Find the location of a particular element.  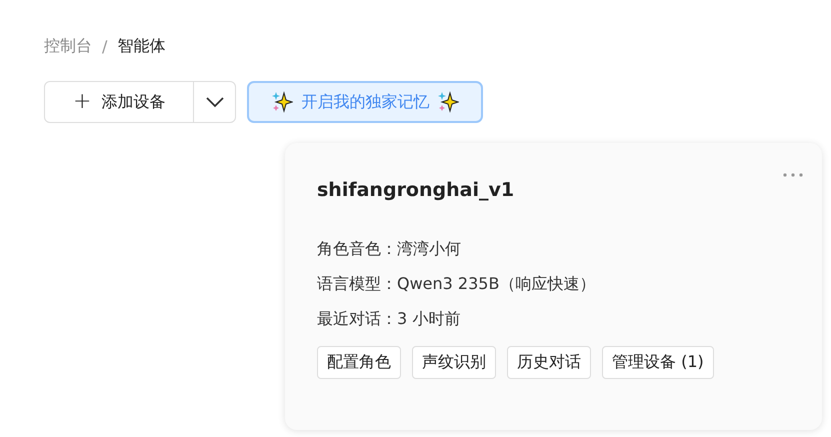

agent-detail: 角色音色：湾湾小何 is located at coordinates (389, 249).